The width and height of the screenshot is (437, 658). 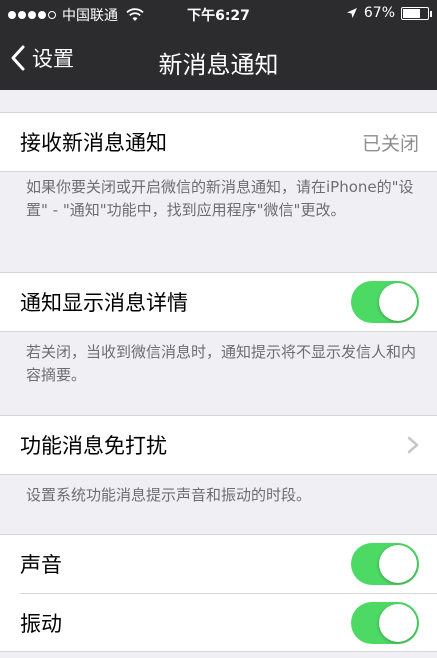 I want to click on receive-notifications-group: 接收新消息通知 已关闭, so click(x=218, y=142).